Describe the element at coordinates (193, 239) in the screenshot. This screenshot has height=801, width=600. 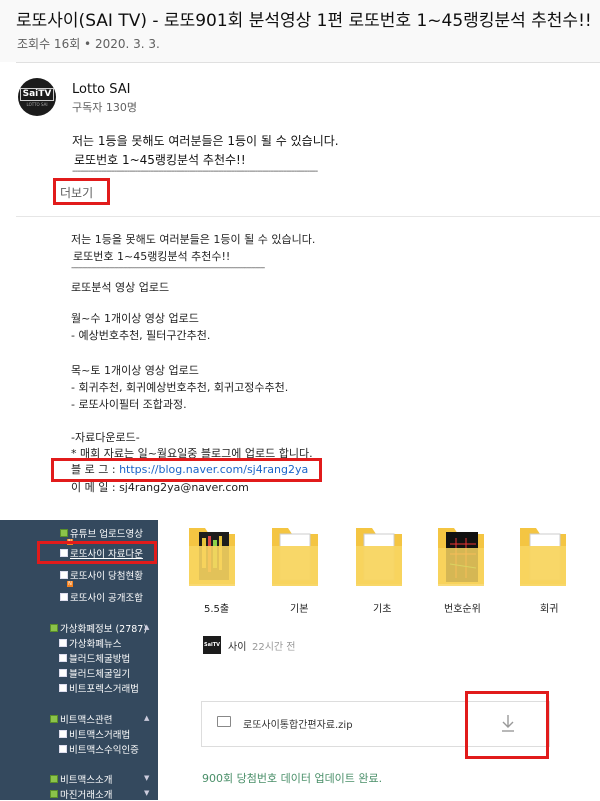
I see `expanded-line: 저는 1등을 못해도 여러분들은 1등이 될 수 있습니다.` at that location.